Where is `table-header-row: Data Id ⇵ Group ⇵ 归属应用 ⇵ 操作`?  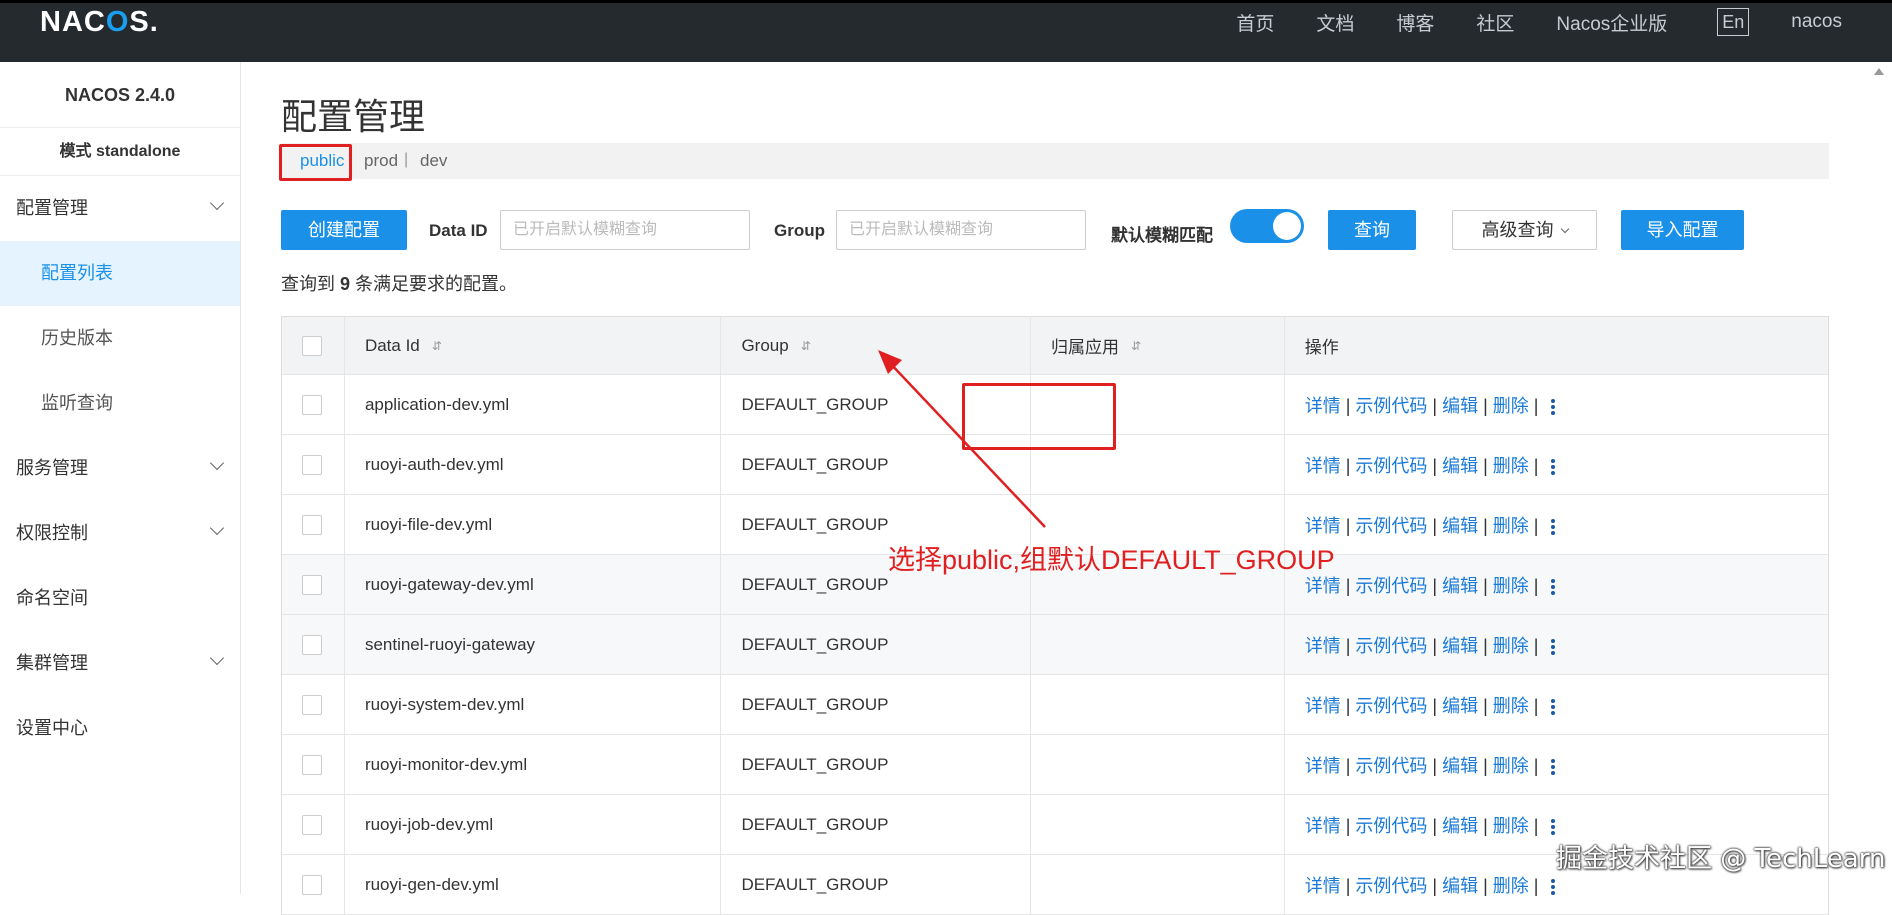 table-header-row: Data Id ⇵ Group ⇵ 归属应用 ⇵ 操作 is located at coordinates (1055, 346).